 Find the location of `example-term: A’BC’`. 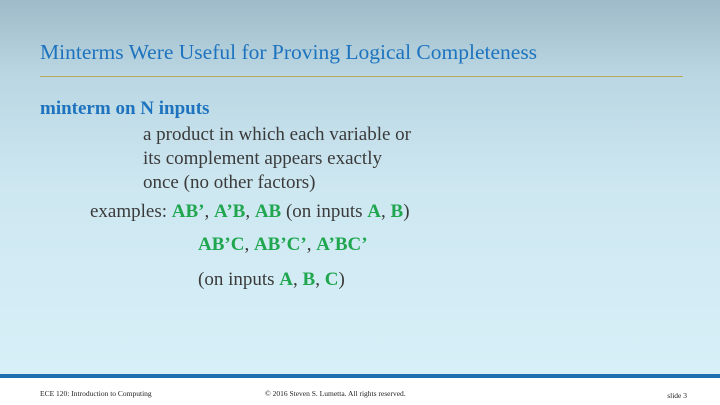

example-term: A’BC’ is located at coordinates (342, 244).